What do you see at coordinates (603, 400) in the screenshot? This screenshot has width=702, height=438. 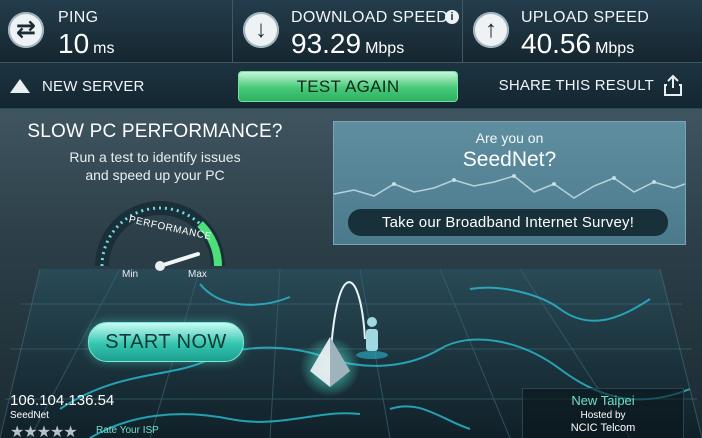 I see `server-city: New Taipei` at bounding box center [603, 400].